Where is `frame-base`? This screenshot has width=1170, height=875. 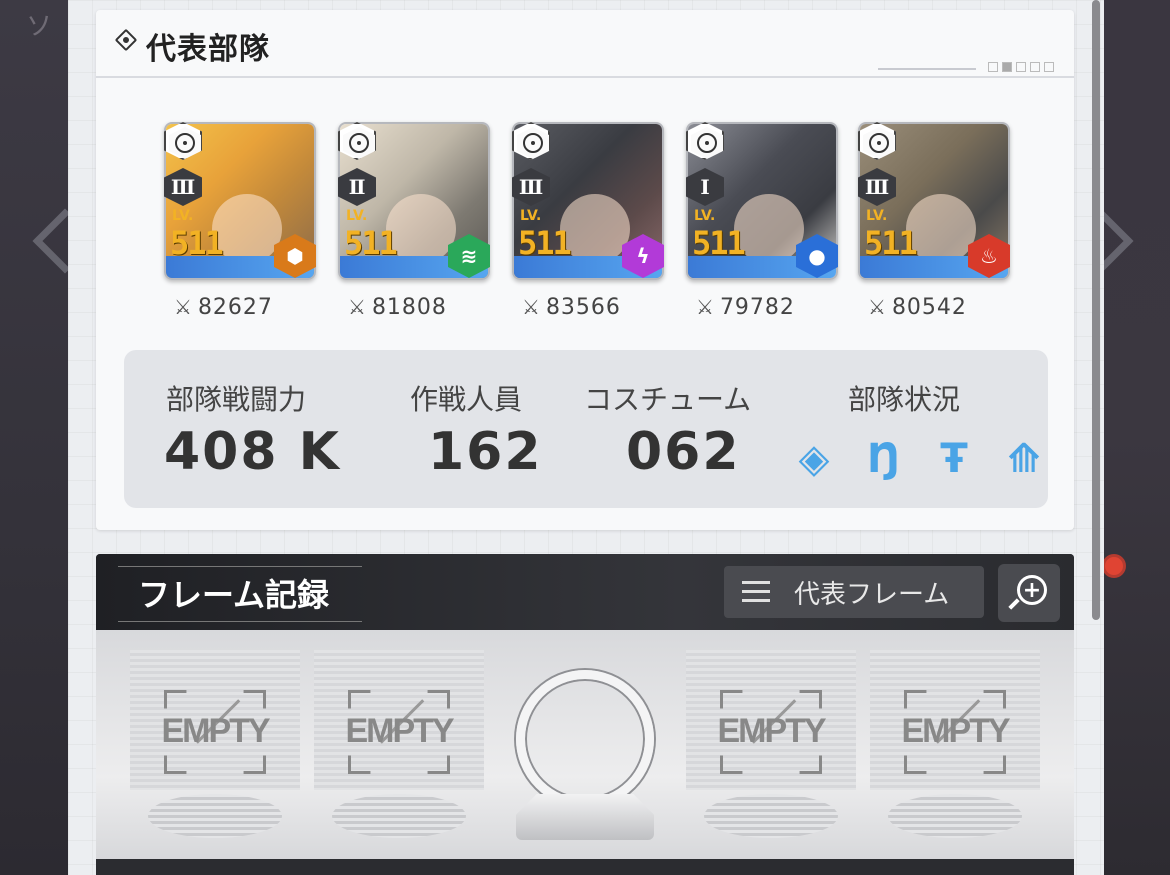 frame-base is located at coordinates (585, 817).